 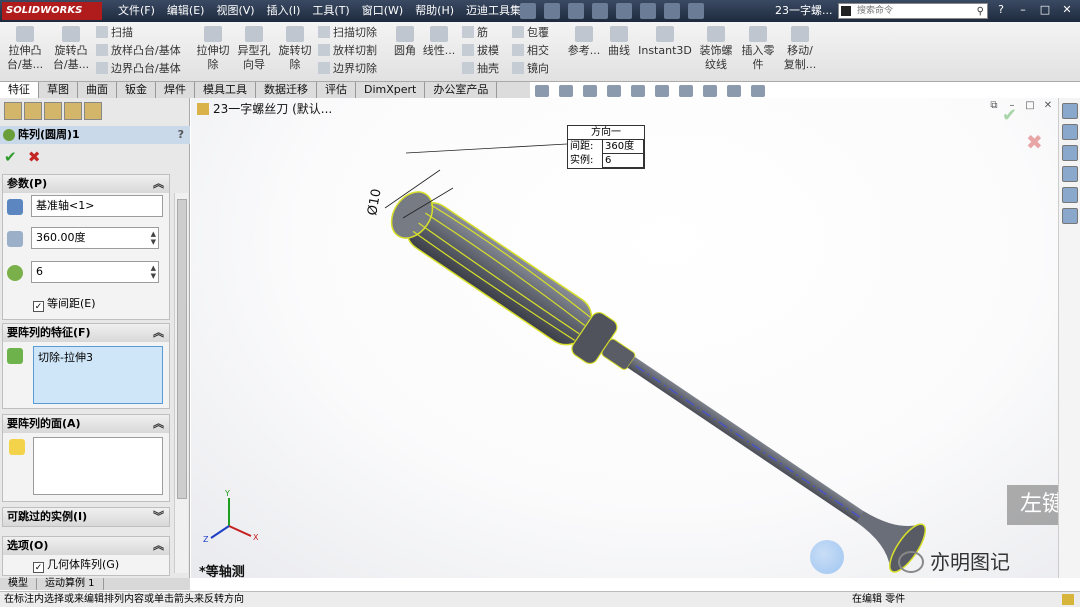 I want to click on maximize-icon: □, so click(x=1045, y=10).